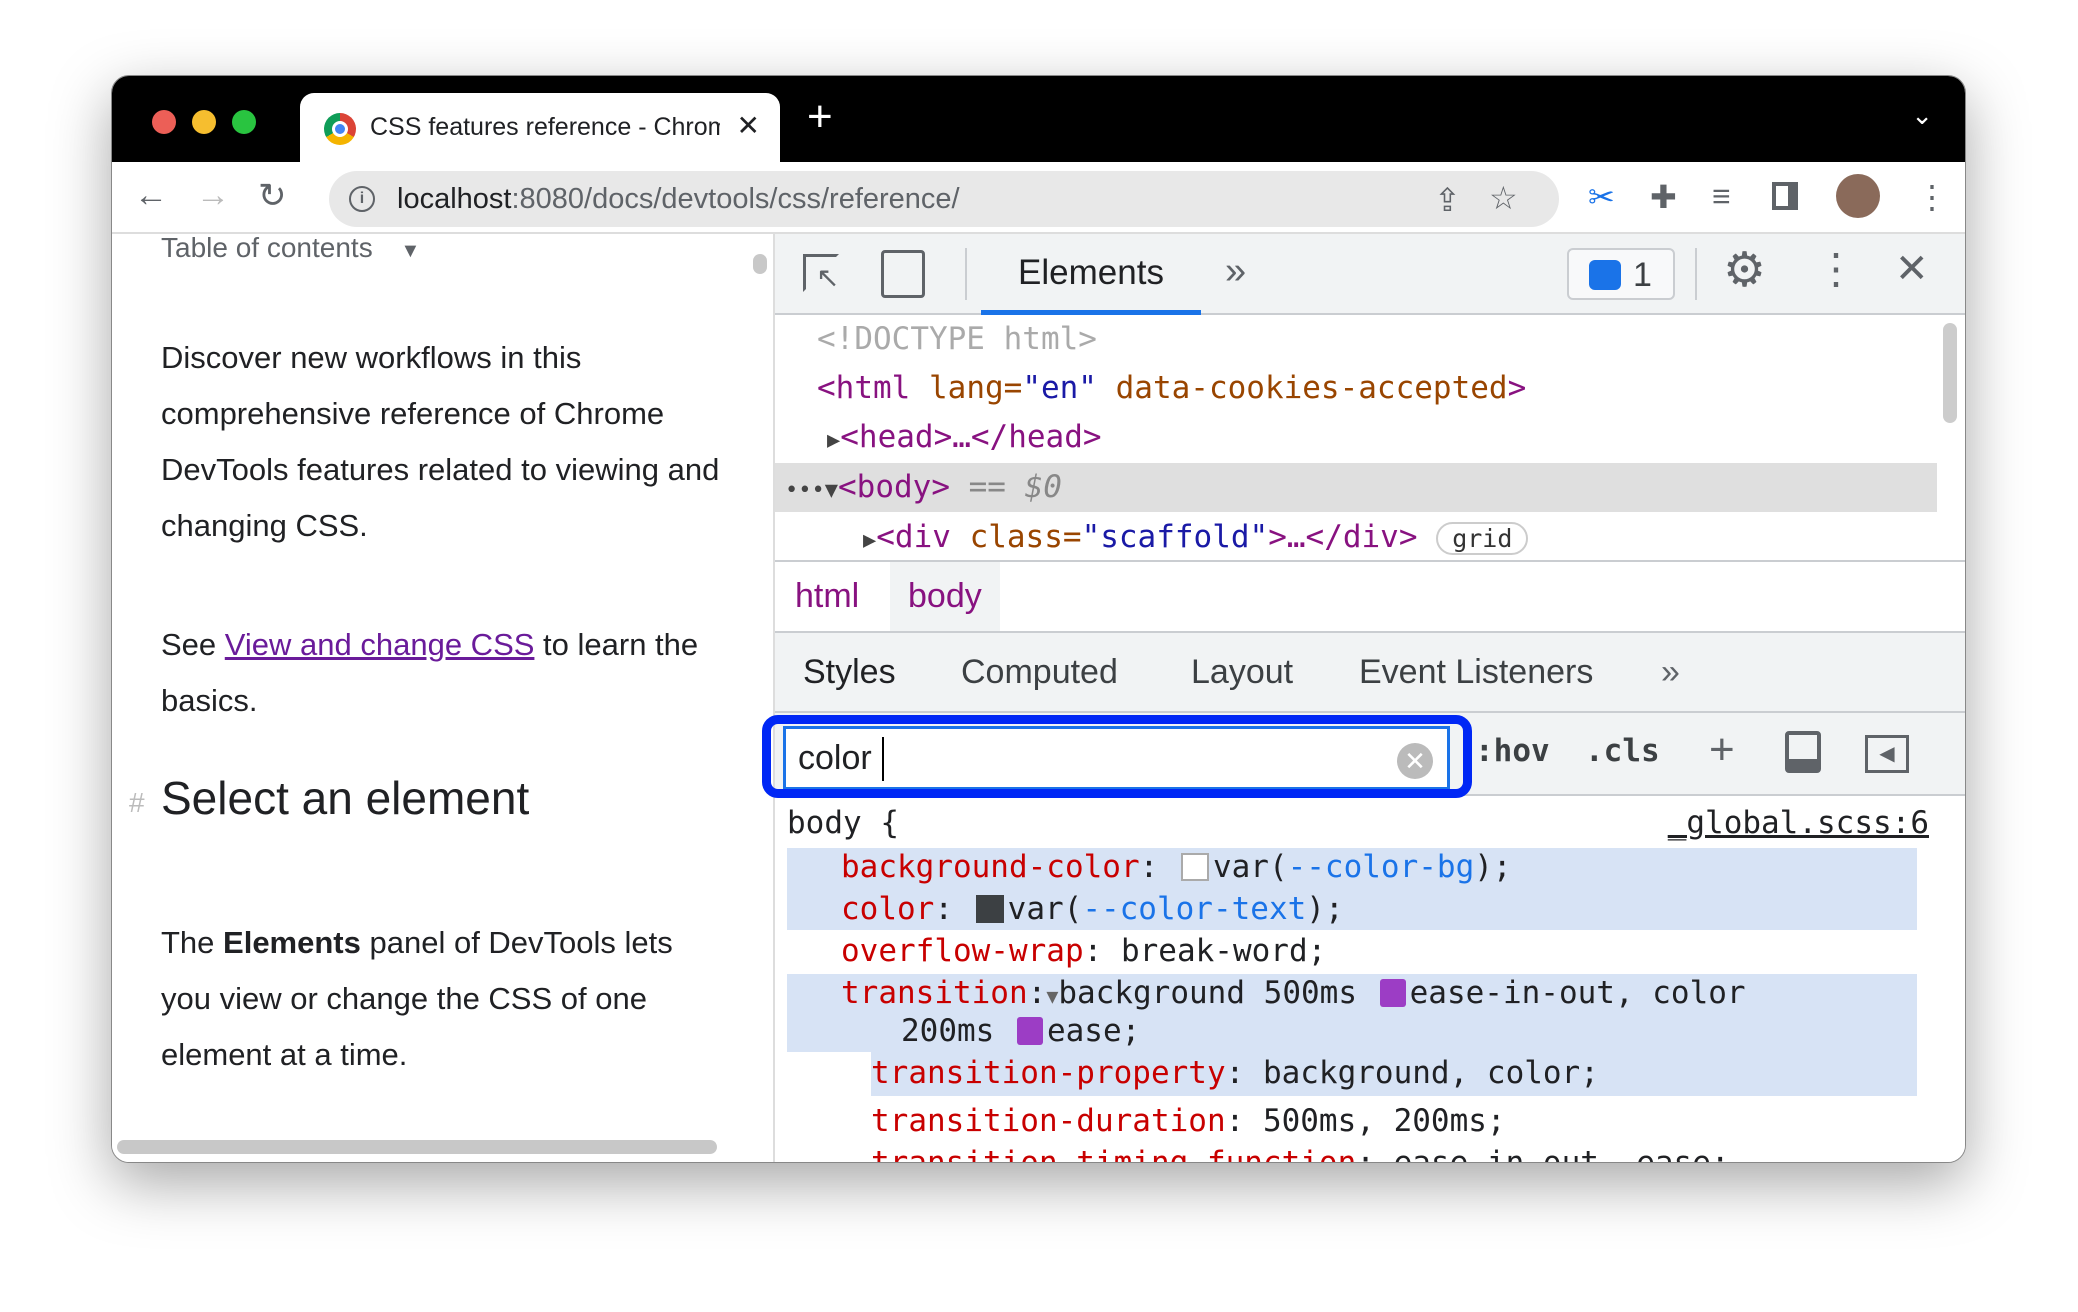 This screenshot has height=1312, width=2078. Describe the element at coordinates (1722, 750) in the screenshot. I see `new-style-rule-icon: +` at that location.